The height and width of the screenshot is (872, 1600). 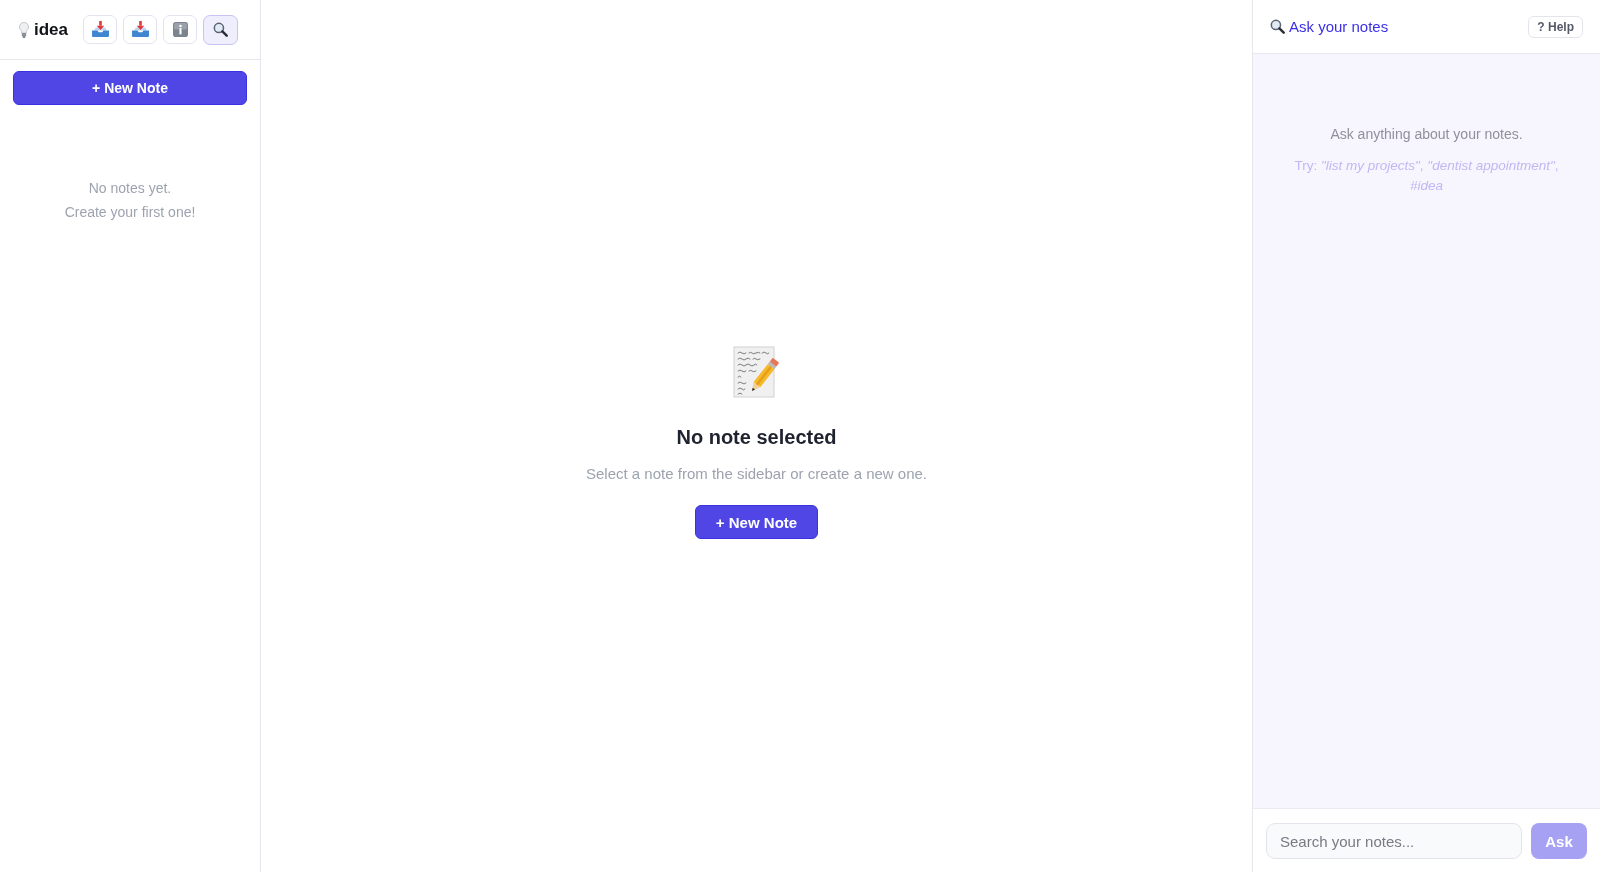 What do you see at coordinates (130, 188) in the screenshot?
I see `empty-notes-text: No notes yet.` at bounding box center [130, 188].